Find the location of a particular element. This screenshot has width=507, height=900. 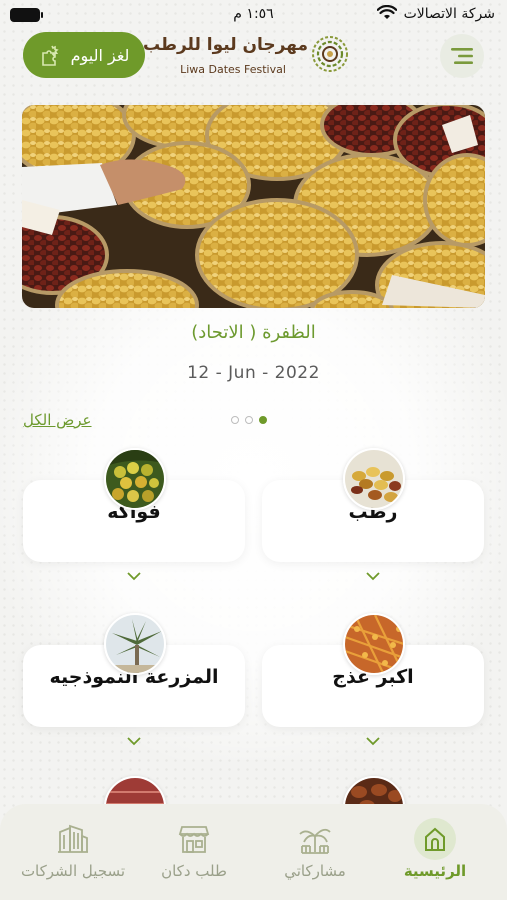

nav-company-registration: تسجيل الشركات is located at coordinates (73, 851).